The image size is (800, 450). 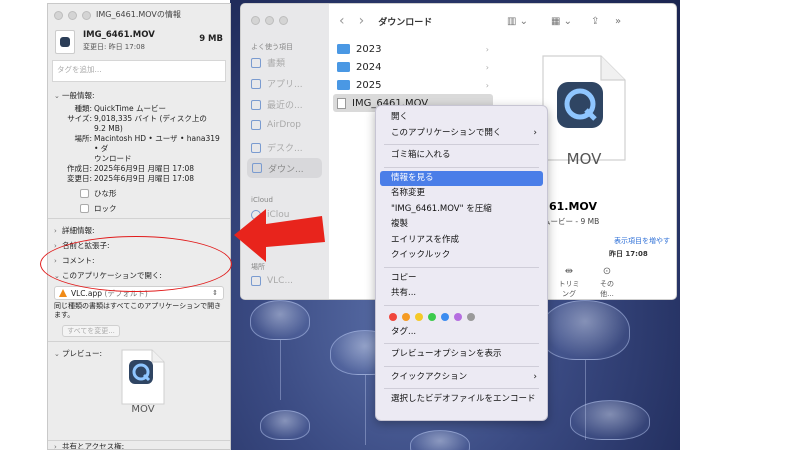 I want to click on general-info-row: 9.2 MB), so click(x=139, y=129).